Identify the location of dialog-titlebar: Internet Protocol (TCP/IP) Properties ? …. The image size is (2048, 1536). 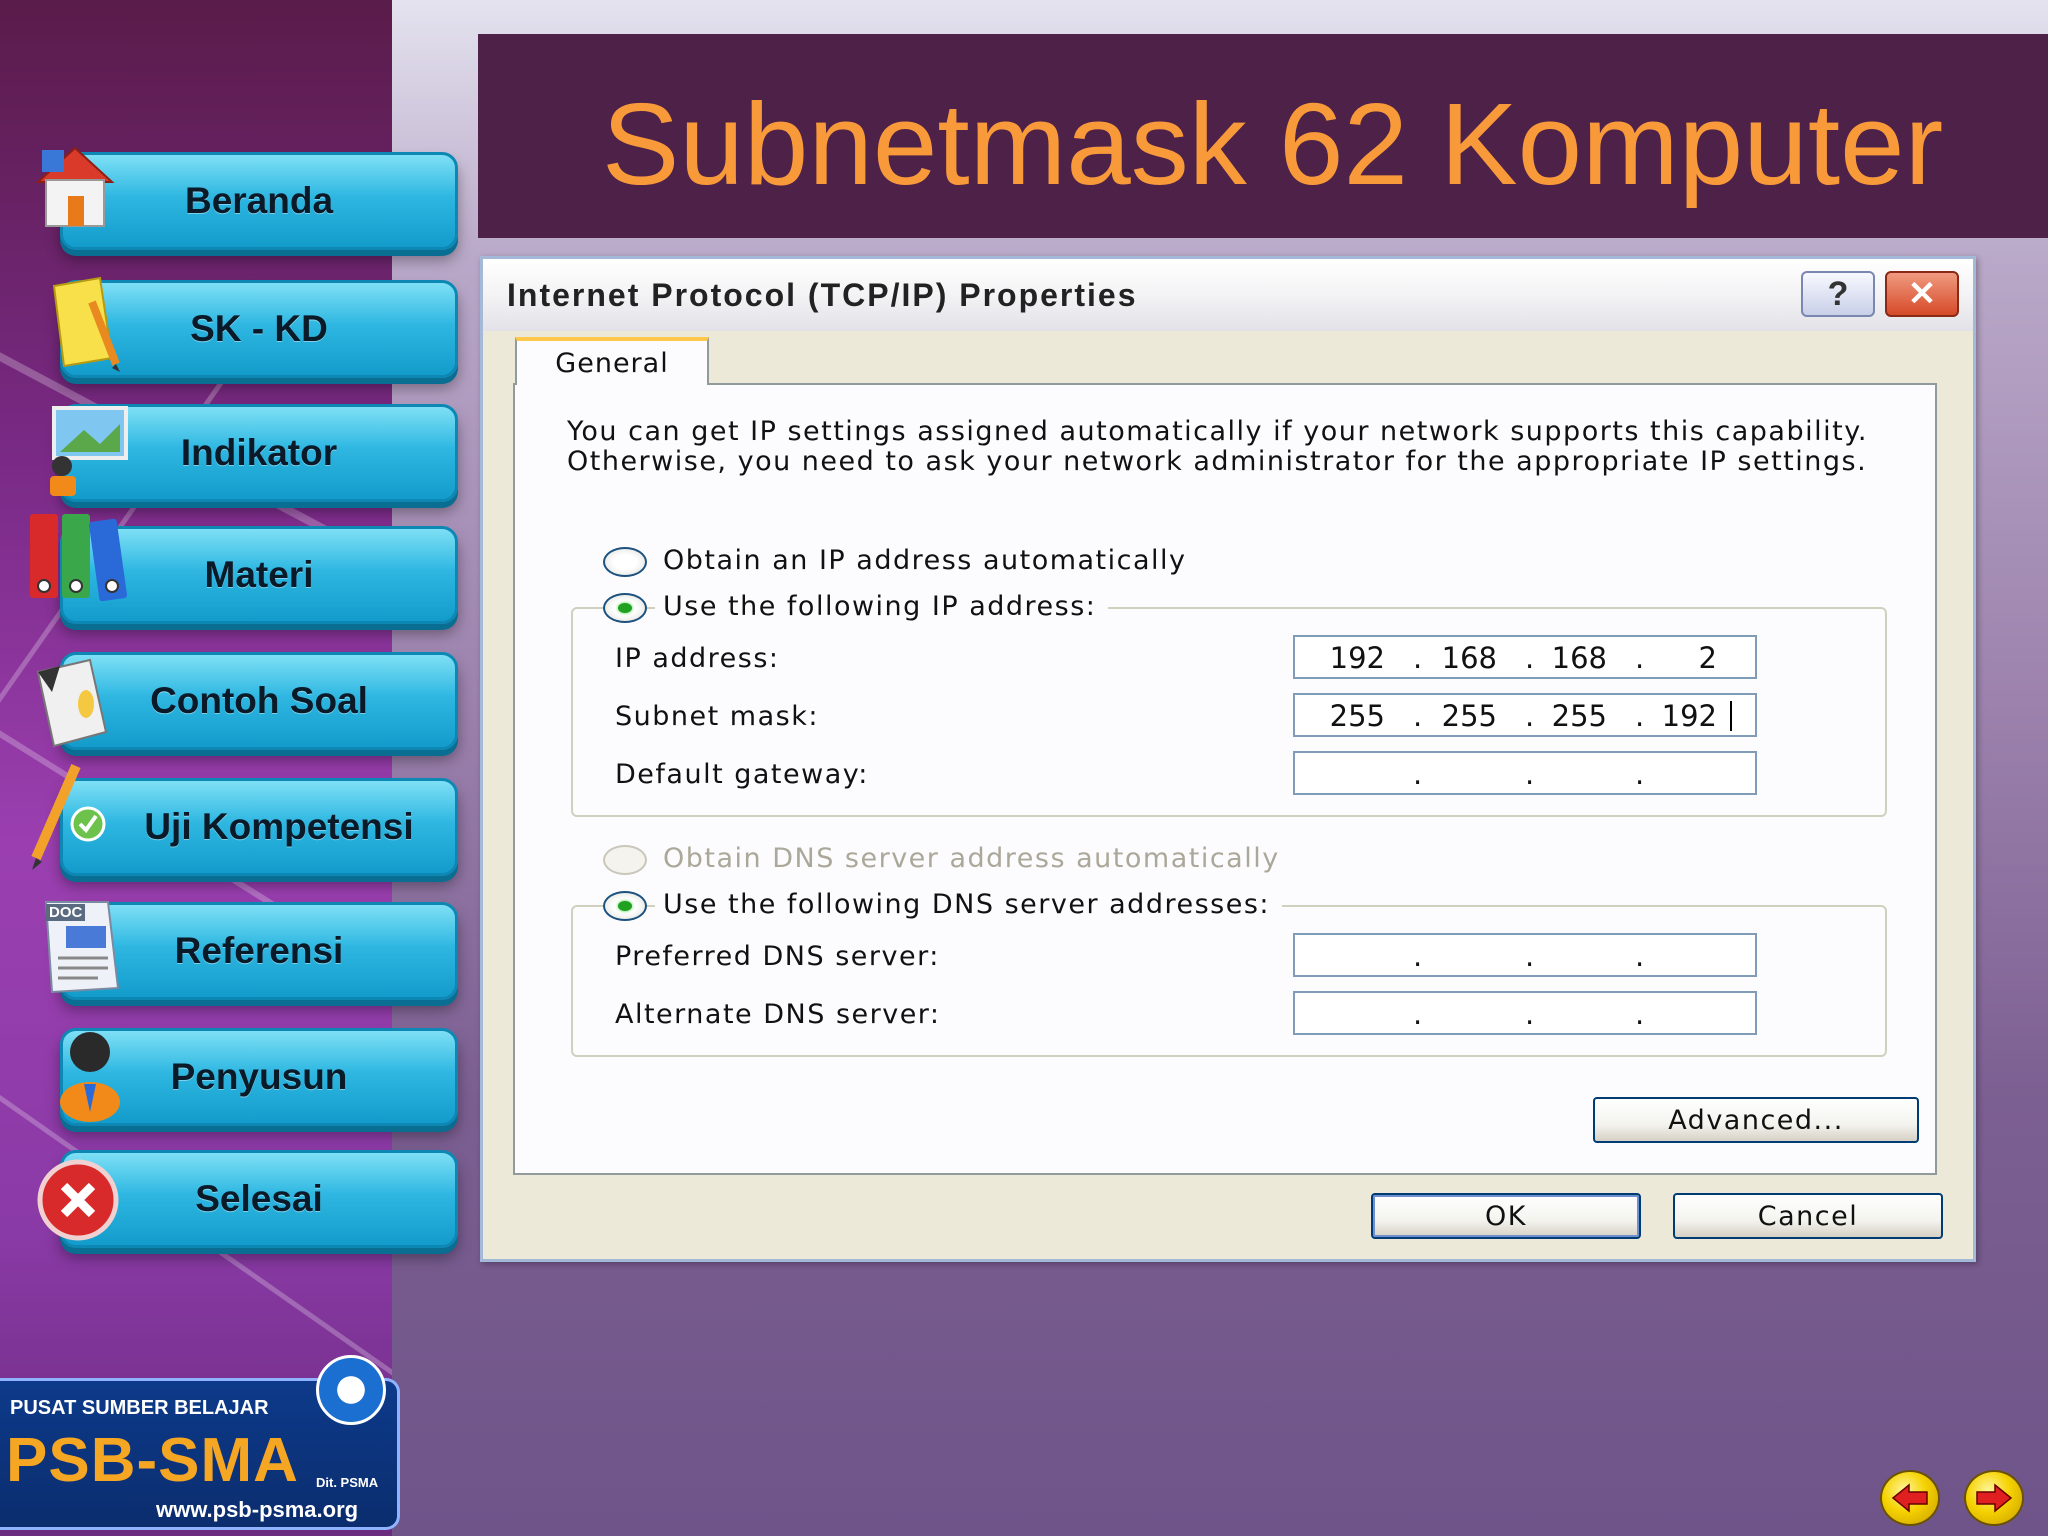
(1228, 295).